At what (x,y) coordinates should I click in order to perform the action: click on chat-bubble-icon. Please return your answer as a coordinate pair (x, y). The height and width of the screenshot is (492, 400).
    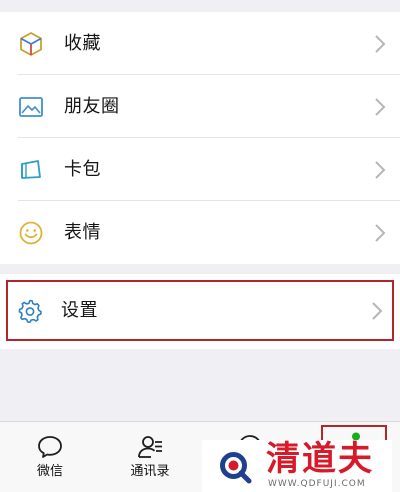
    Looking at the image, I should click on (50, 447).